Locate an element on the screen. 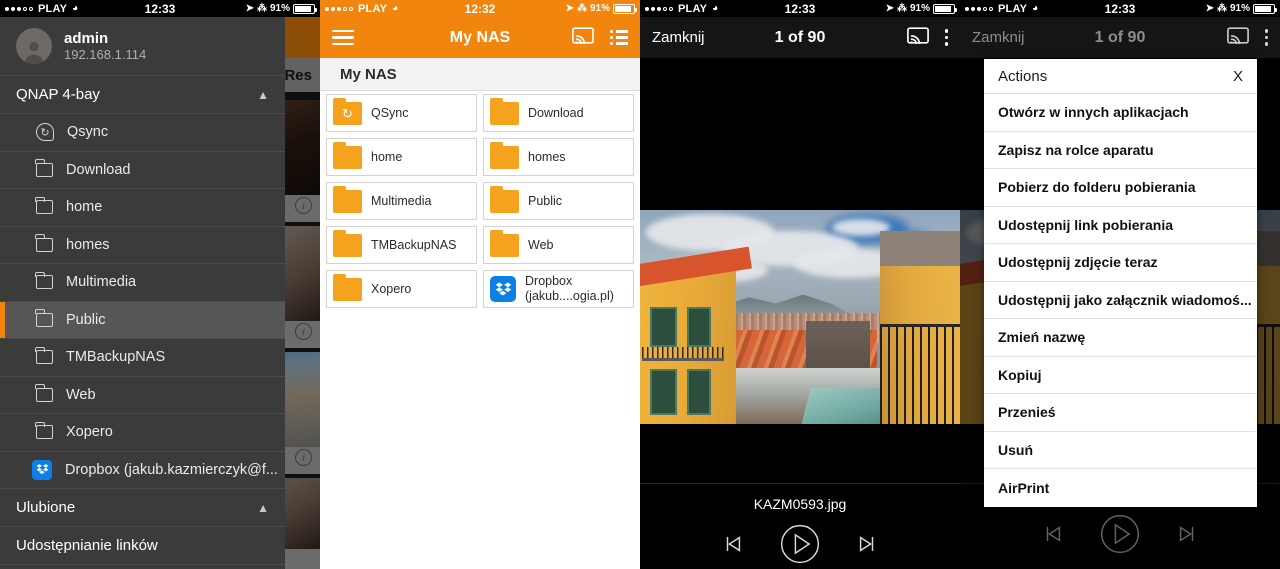  action-rename: Zmień nazwę is located at coordinates (1120, 338).